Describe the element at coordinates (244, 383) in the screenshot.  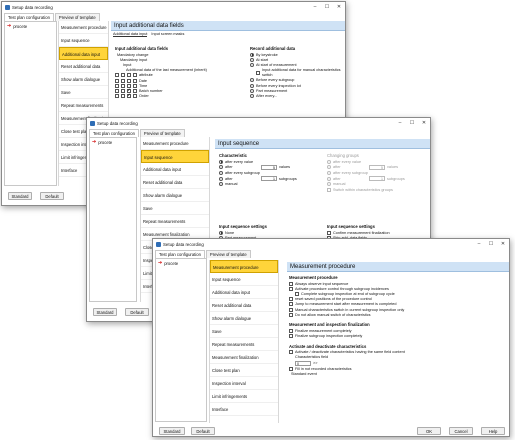
I see `nav-inspection-interval: Inspection interval` at that location.